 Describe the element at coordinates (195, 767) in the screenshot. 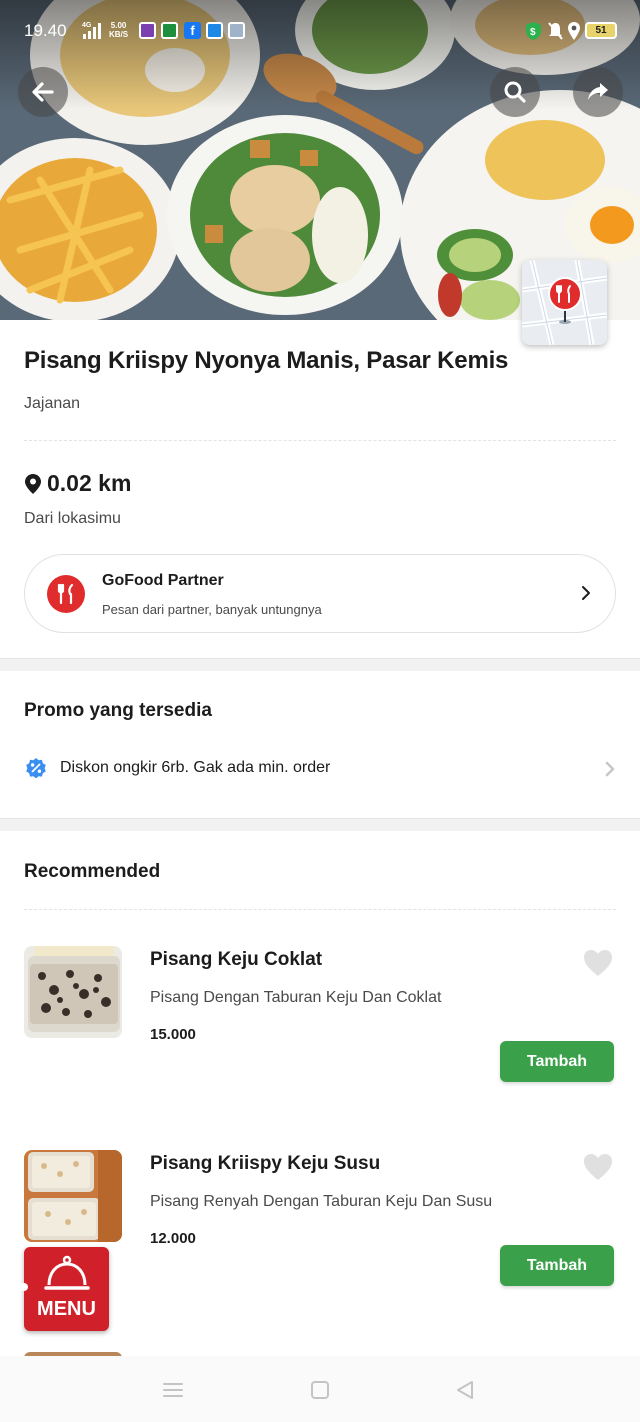

I see `promo-text: Diskon ongkir 6rb. Gak ada min. order` at that location.